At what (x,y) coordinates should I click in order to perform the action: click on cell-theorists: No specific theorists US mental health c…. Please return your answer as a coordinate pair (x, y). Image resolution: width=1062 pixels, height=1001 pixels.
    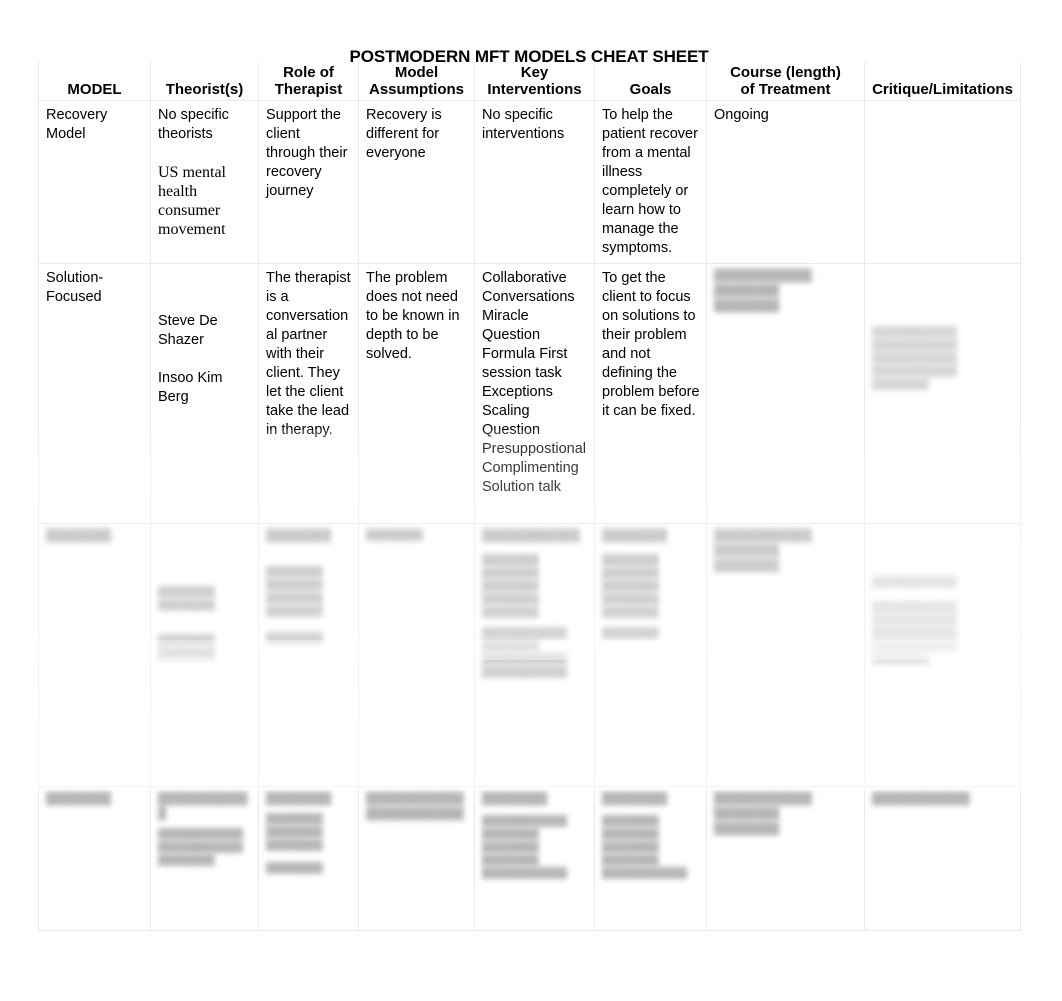
    Looking at the image, I should click on (204, 182).